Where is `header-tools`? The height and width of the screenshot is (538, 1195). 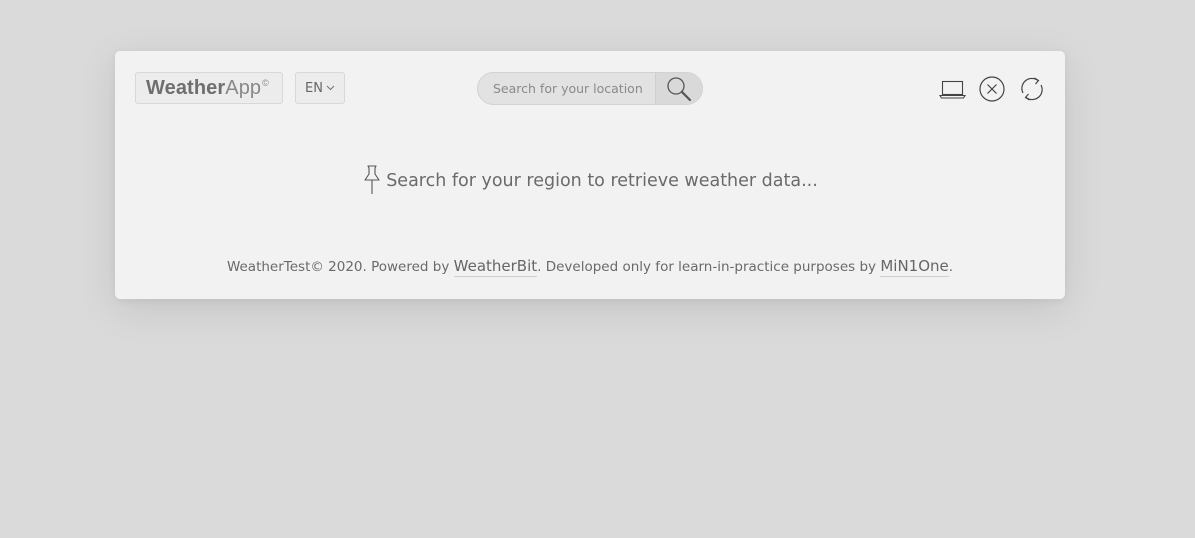 header-tools is located at coordinates (987, 89).